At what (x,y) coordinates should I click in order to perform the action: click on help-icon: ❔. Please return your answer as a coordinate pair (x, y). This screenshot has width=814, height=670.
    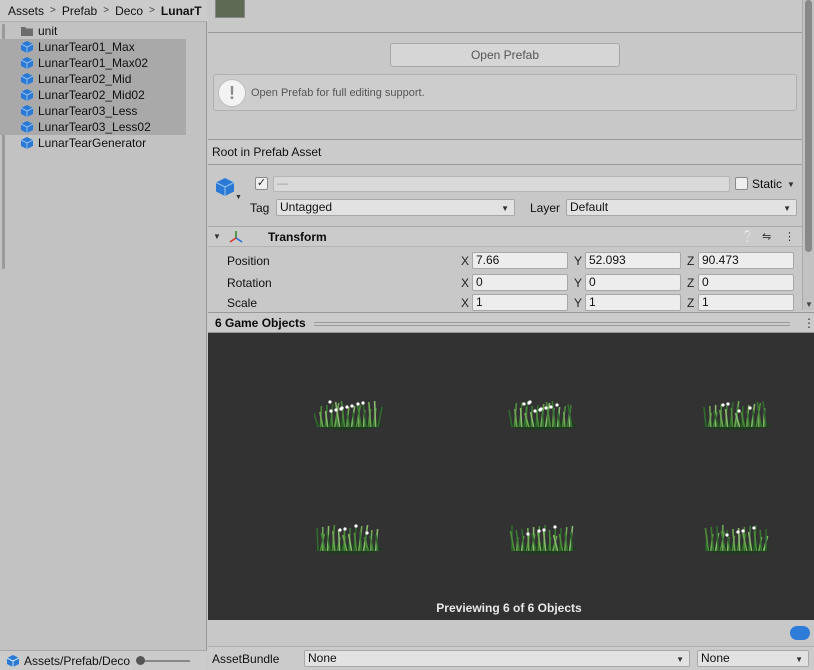
    Looking at the image, I should click on (748, 236).